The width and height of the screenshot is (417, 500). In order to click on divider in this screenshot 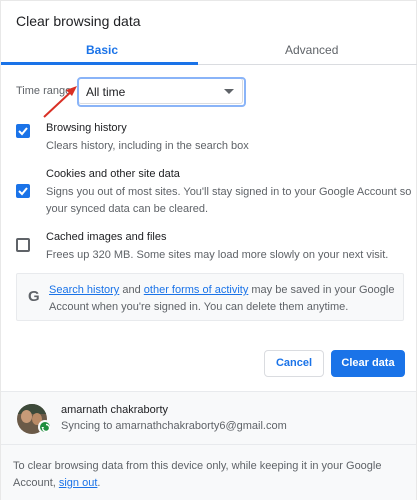, I will do `click(208, 444)`.